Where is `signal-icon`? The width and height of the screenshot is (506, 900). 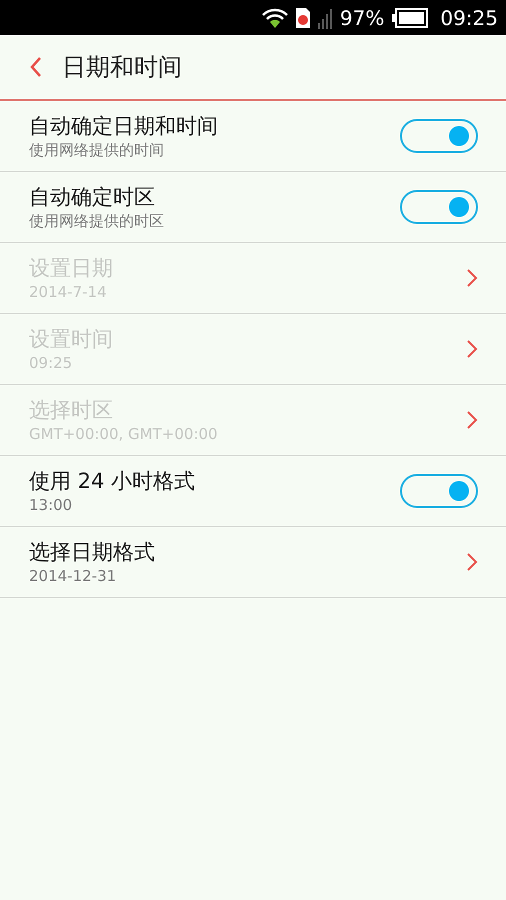 signal-icon is located at coordinates (325, 17).